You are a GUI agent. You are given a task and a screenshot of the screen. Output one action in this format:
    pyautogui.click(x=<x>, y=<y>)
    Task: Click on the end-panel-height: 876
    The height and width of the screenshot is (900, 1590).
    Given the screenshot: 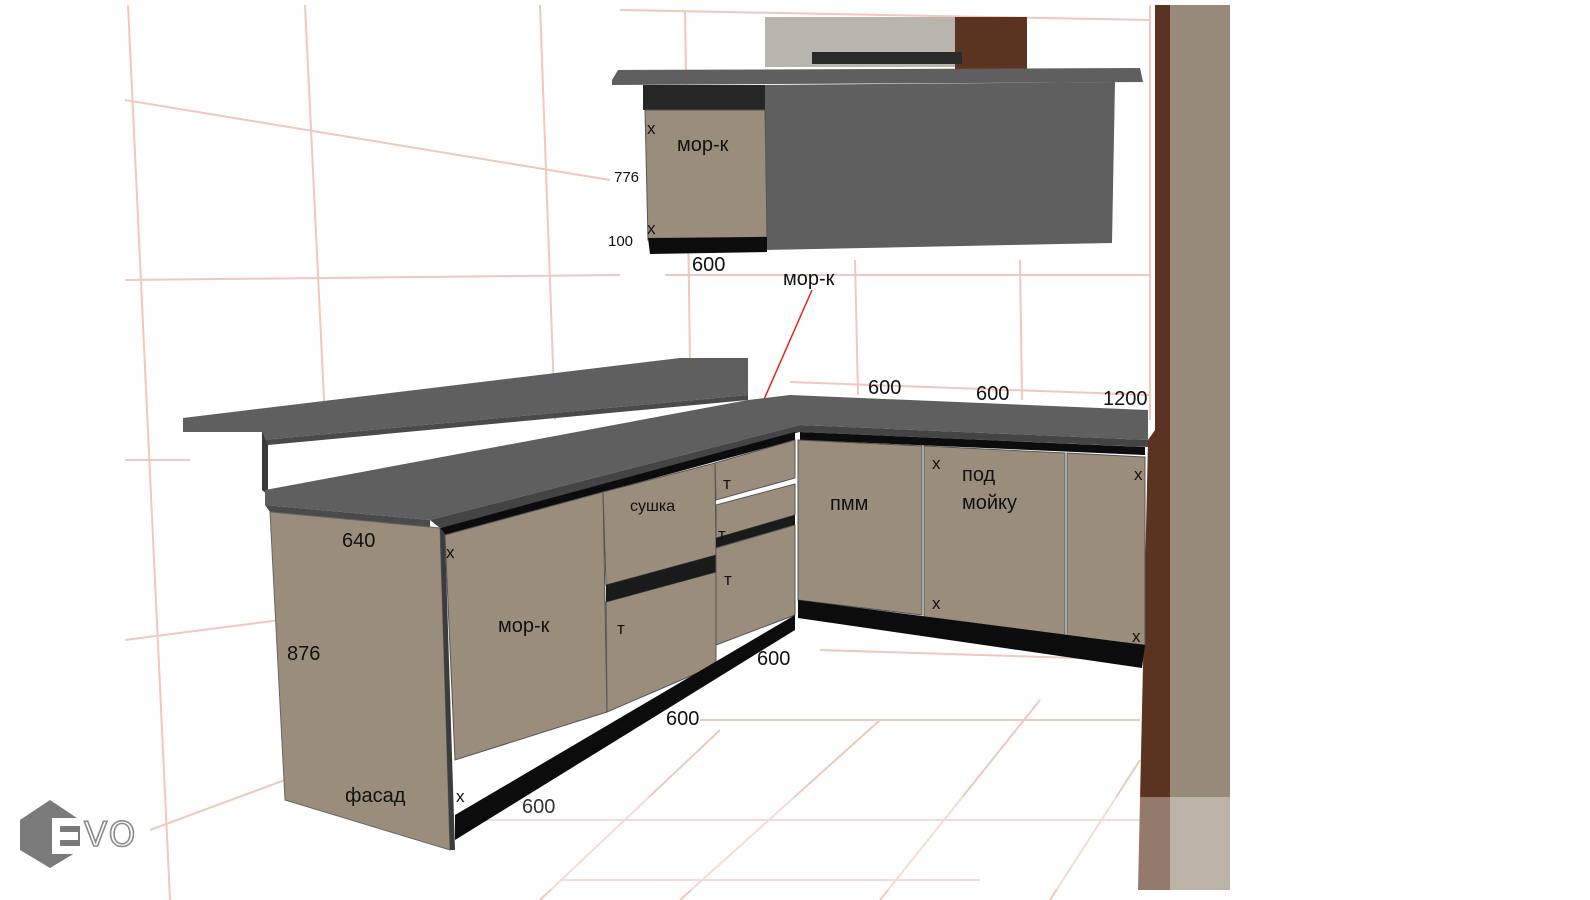 What is the action you would take?
    pyautogui.click(x=303, y=654)
    